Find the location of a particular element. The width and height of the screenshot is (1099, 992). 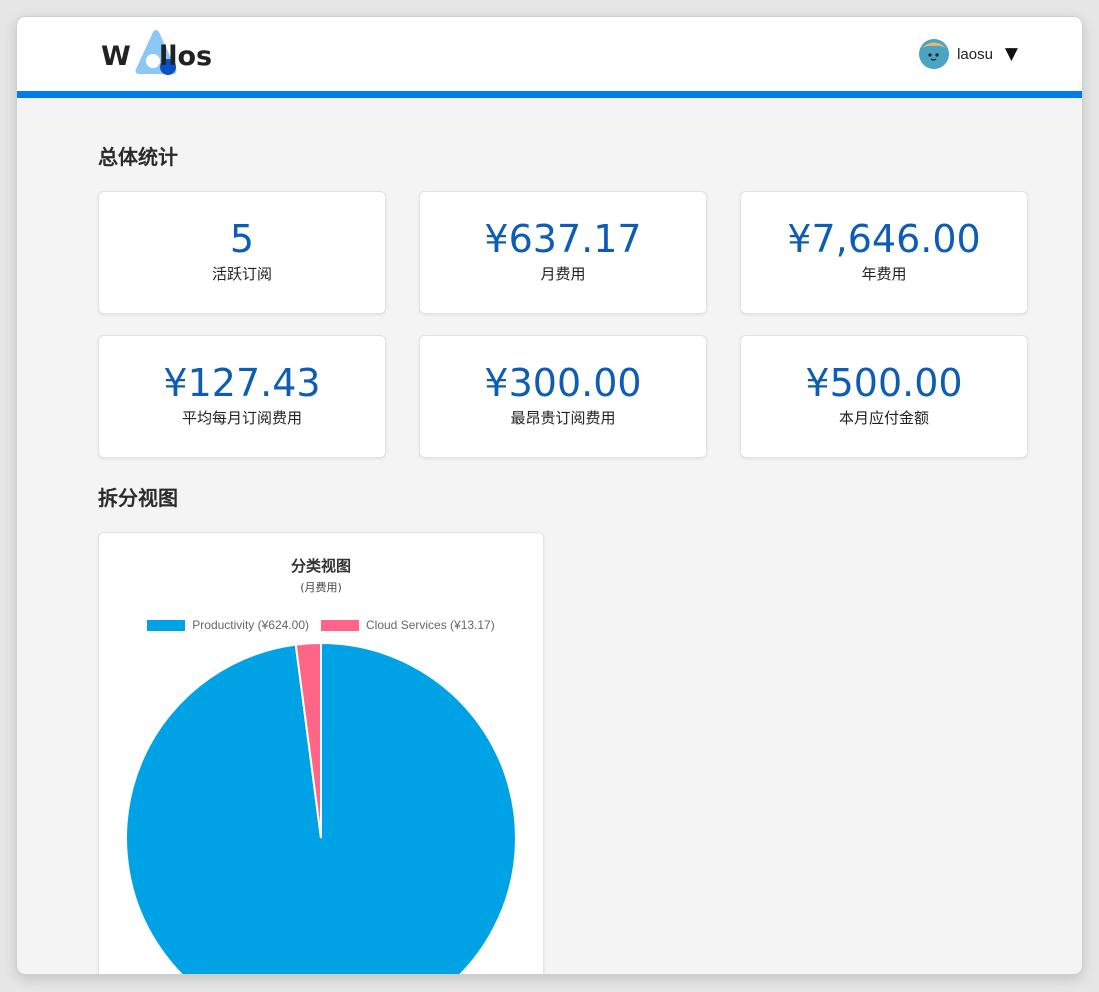

top-header: W llos laosu ▼ is located at coordinates (549, 57).